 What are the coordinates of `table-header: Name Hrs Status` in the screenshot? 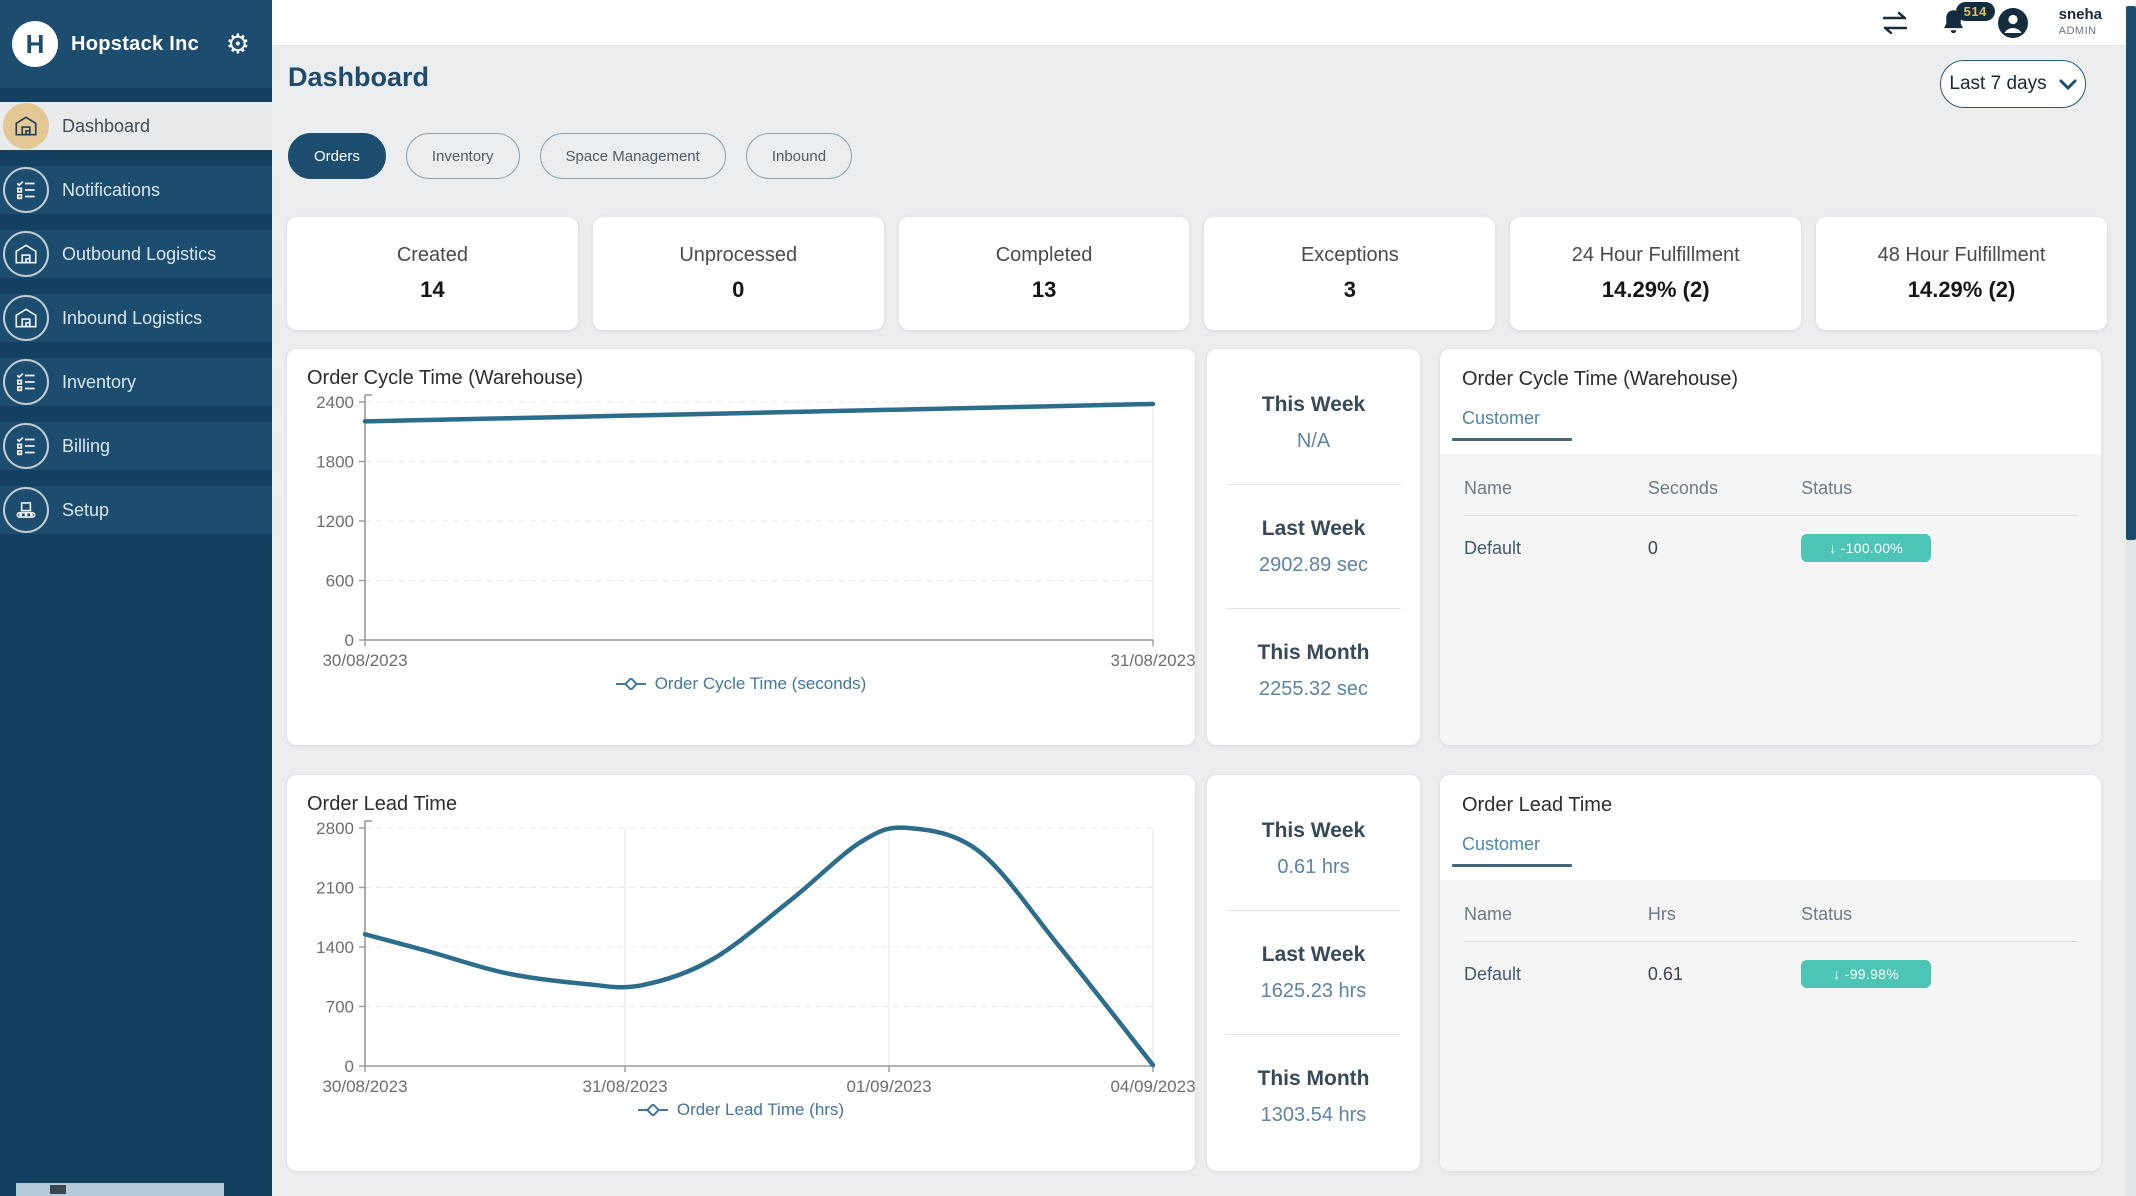 It's located at (1770, 915).